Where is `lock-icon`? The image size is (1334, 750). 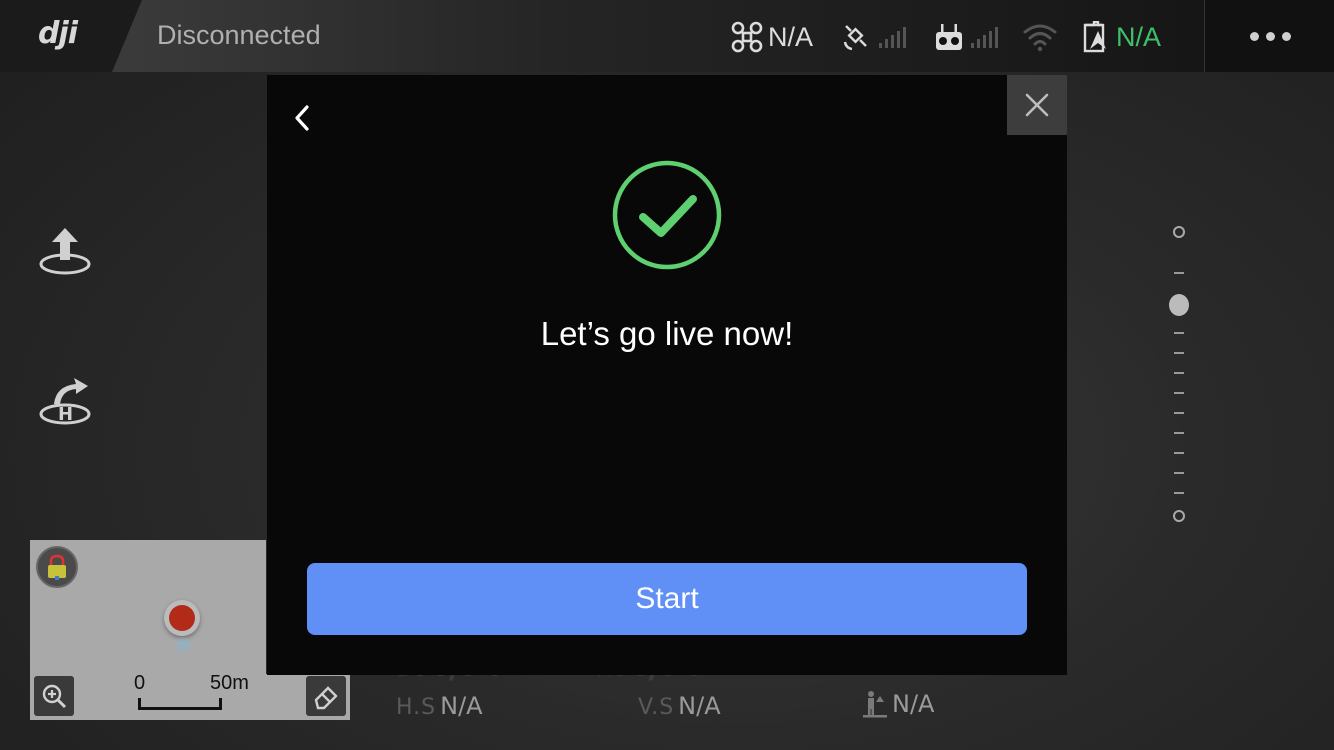
lock-icon is located at coordinates (57, 567).